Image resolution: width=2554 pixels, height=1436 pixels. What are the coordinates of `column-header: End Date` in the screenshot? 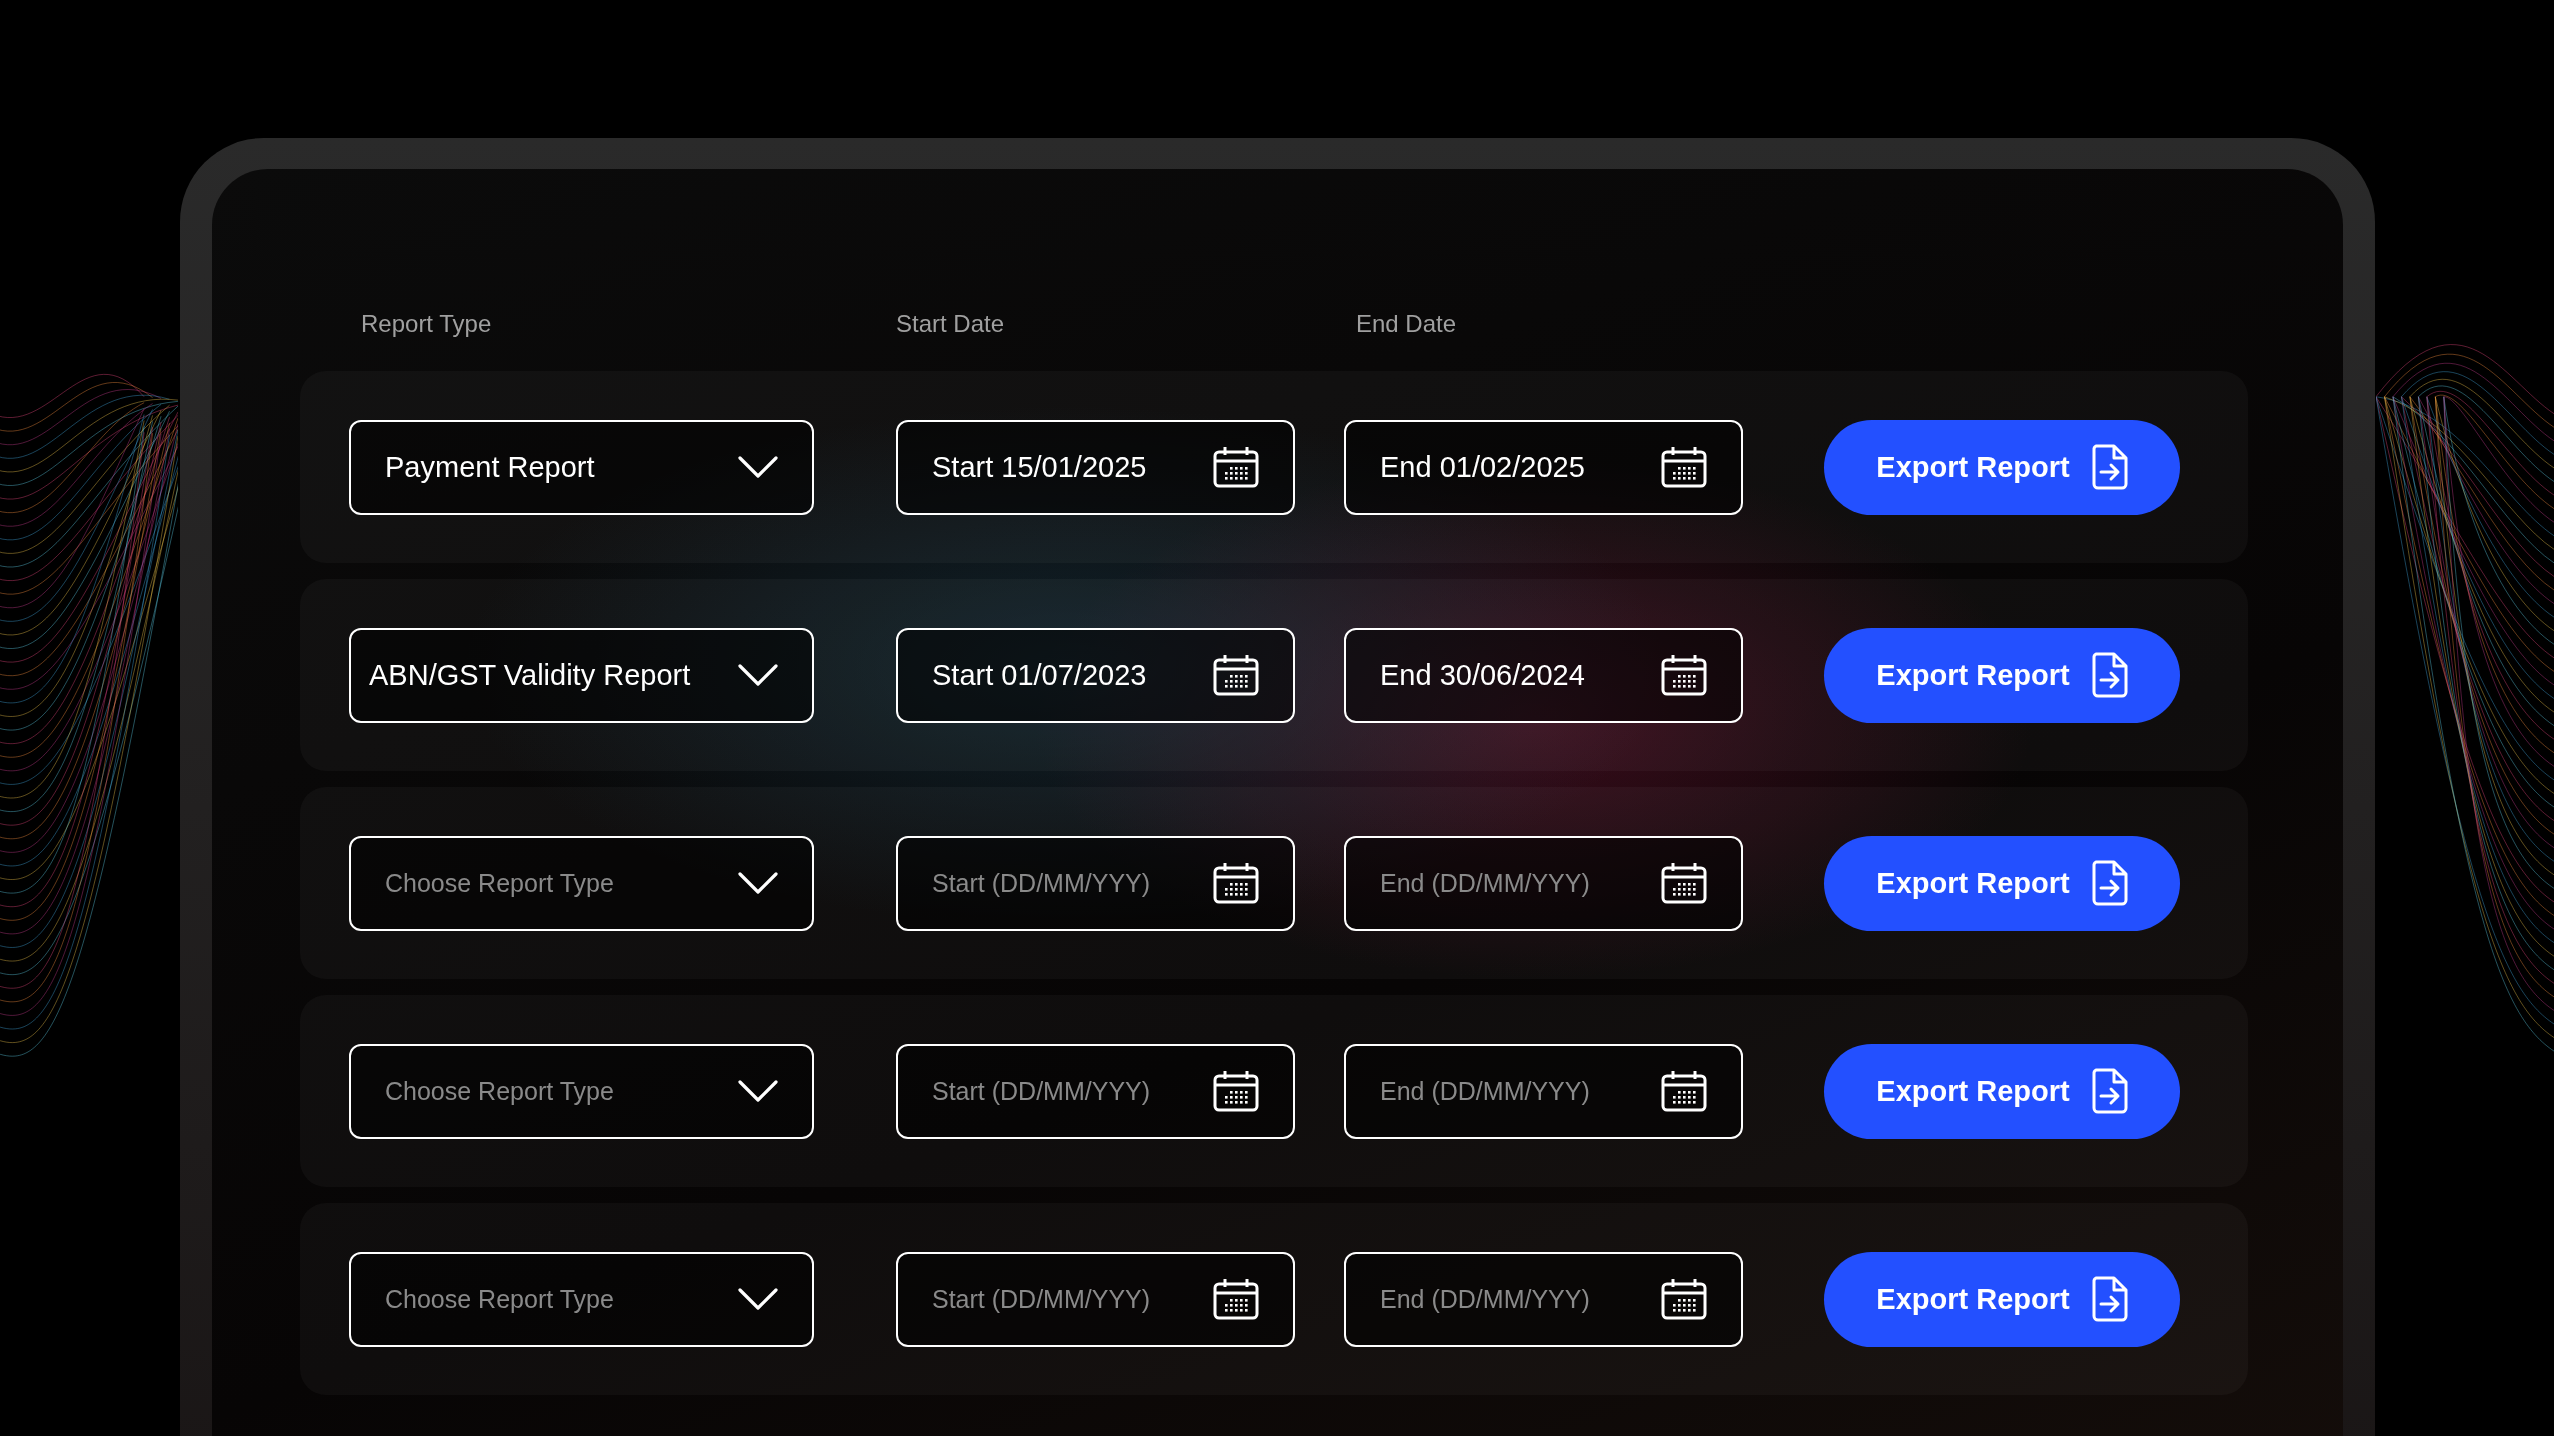 It's located at (1406, 324).